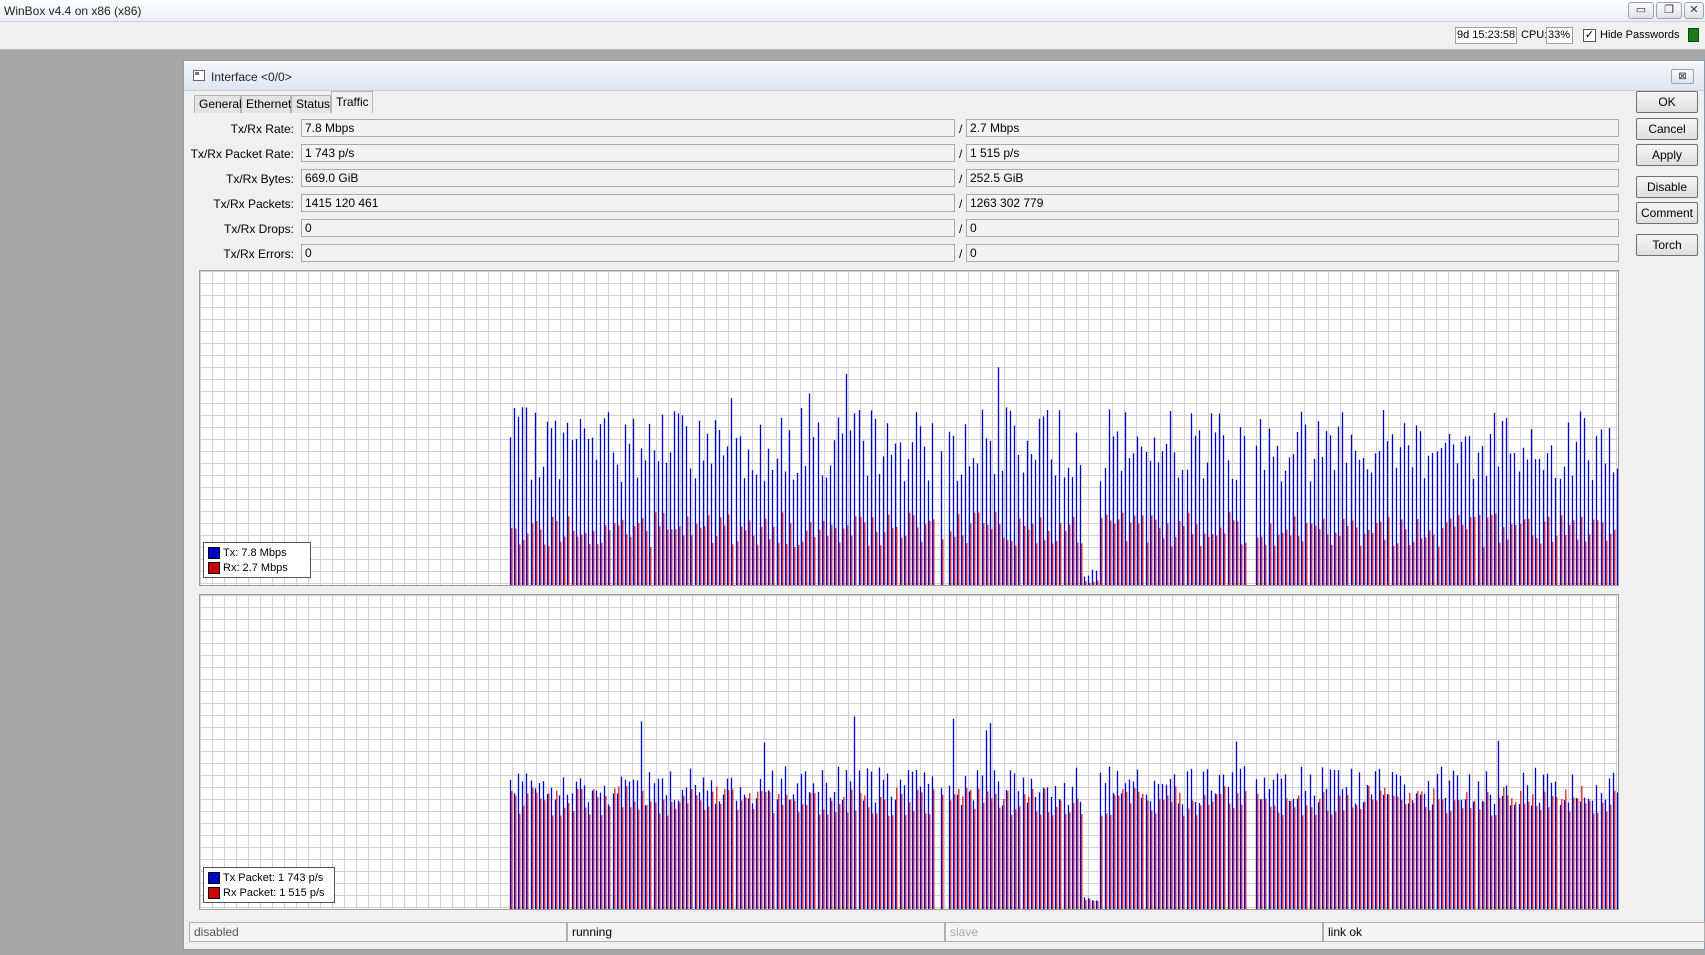 The height and width of the screenshot is (955, 1705). Describe the element at coordinates (255, 552) in the screenshot. I see `tx-legend-label: Tx: 7.8 Mbps` at that location.